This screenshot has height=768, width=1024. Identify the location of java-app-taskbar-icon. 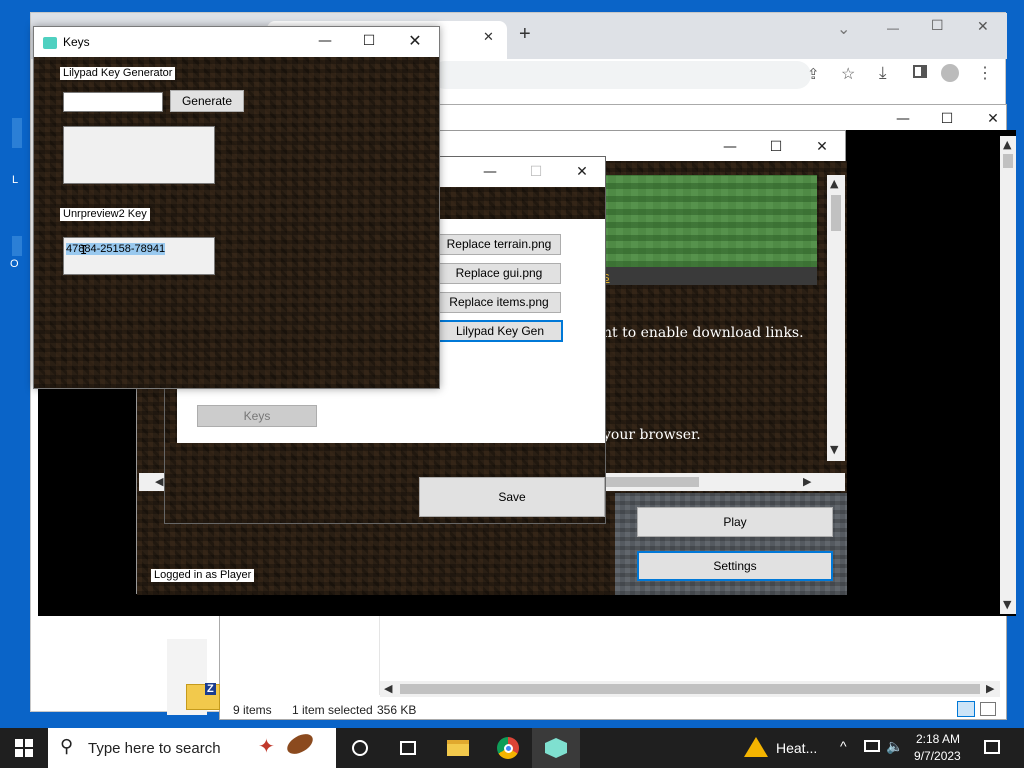
(556, 748).